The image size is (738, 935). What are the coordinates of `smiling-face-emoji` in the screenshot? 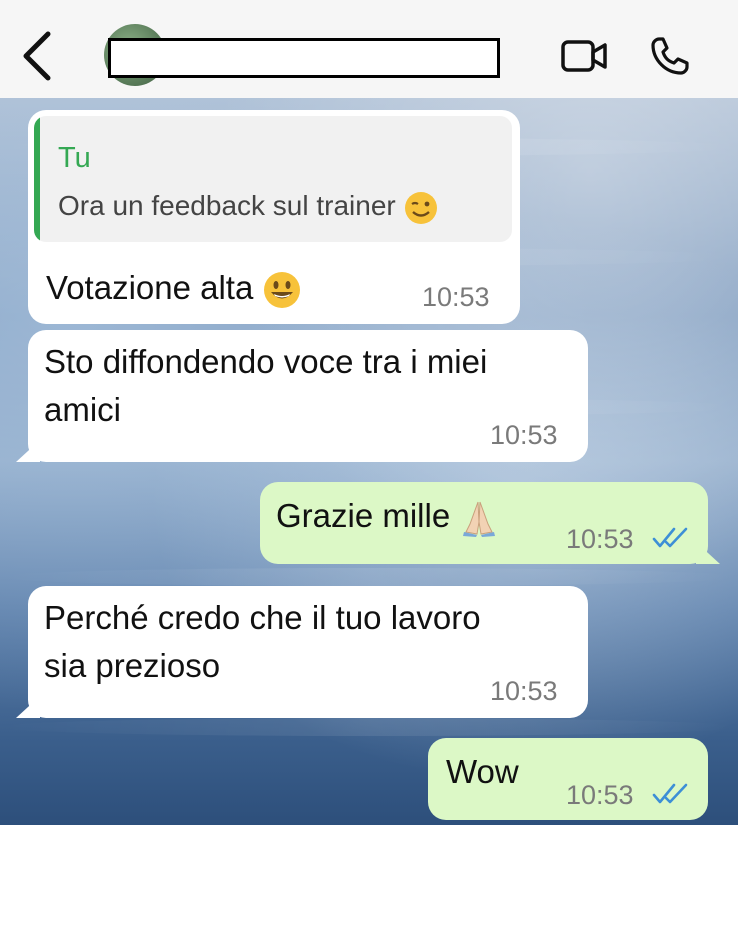 It's located at (281, 290).